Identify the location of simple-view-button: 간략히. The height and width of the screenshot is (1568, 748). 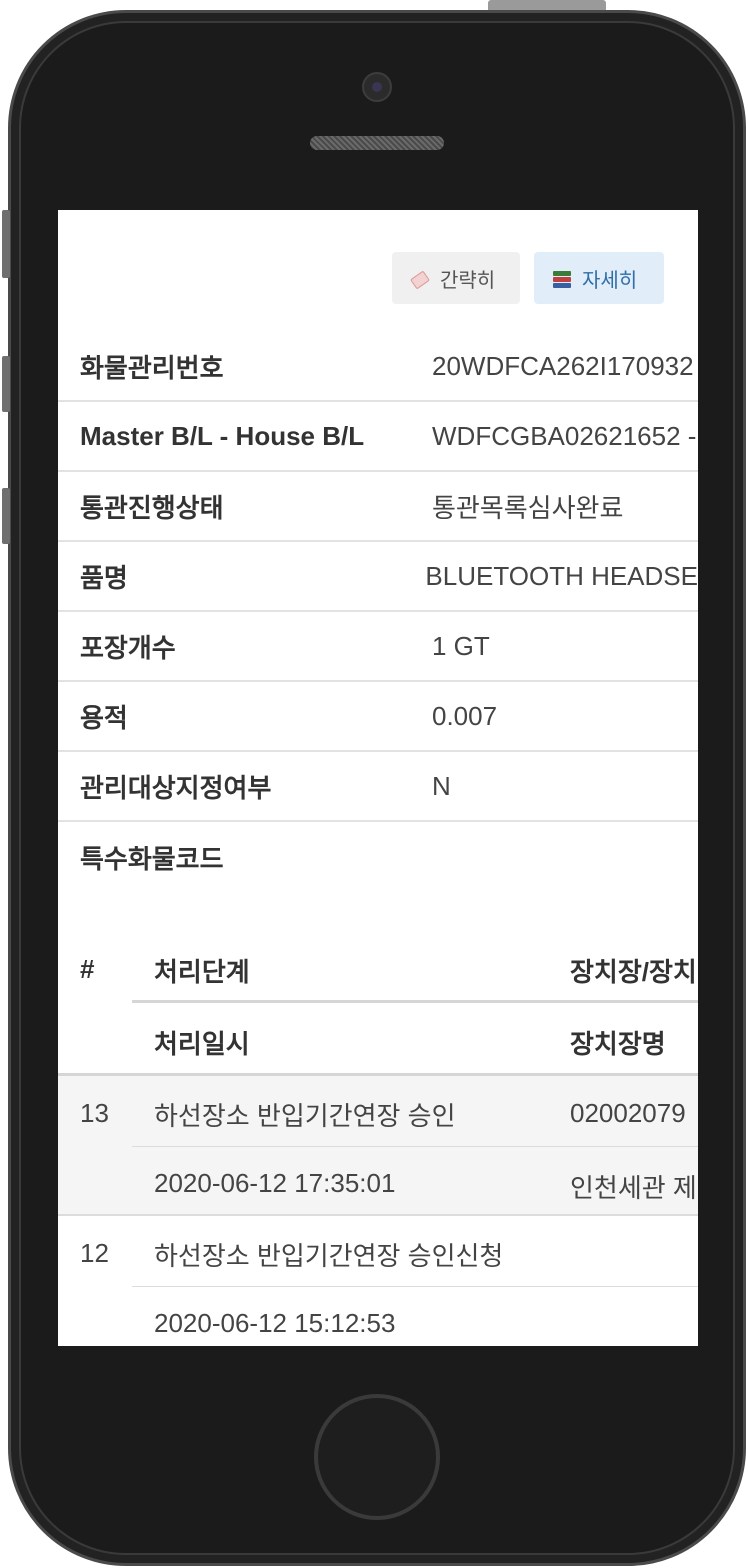
(456, 278).